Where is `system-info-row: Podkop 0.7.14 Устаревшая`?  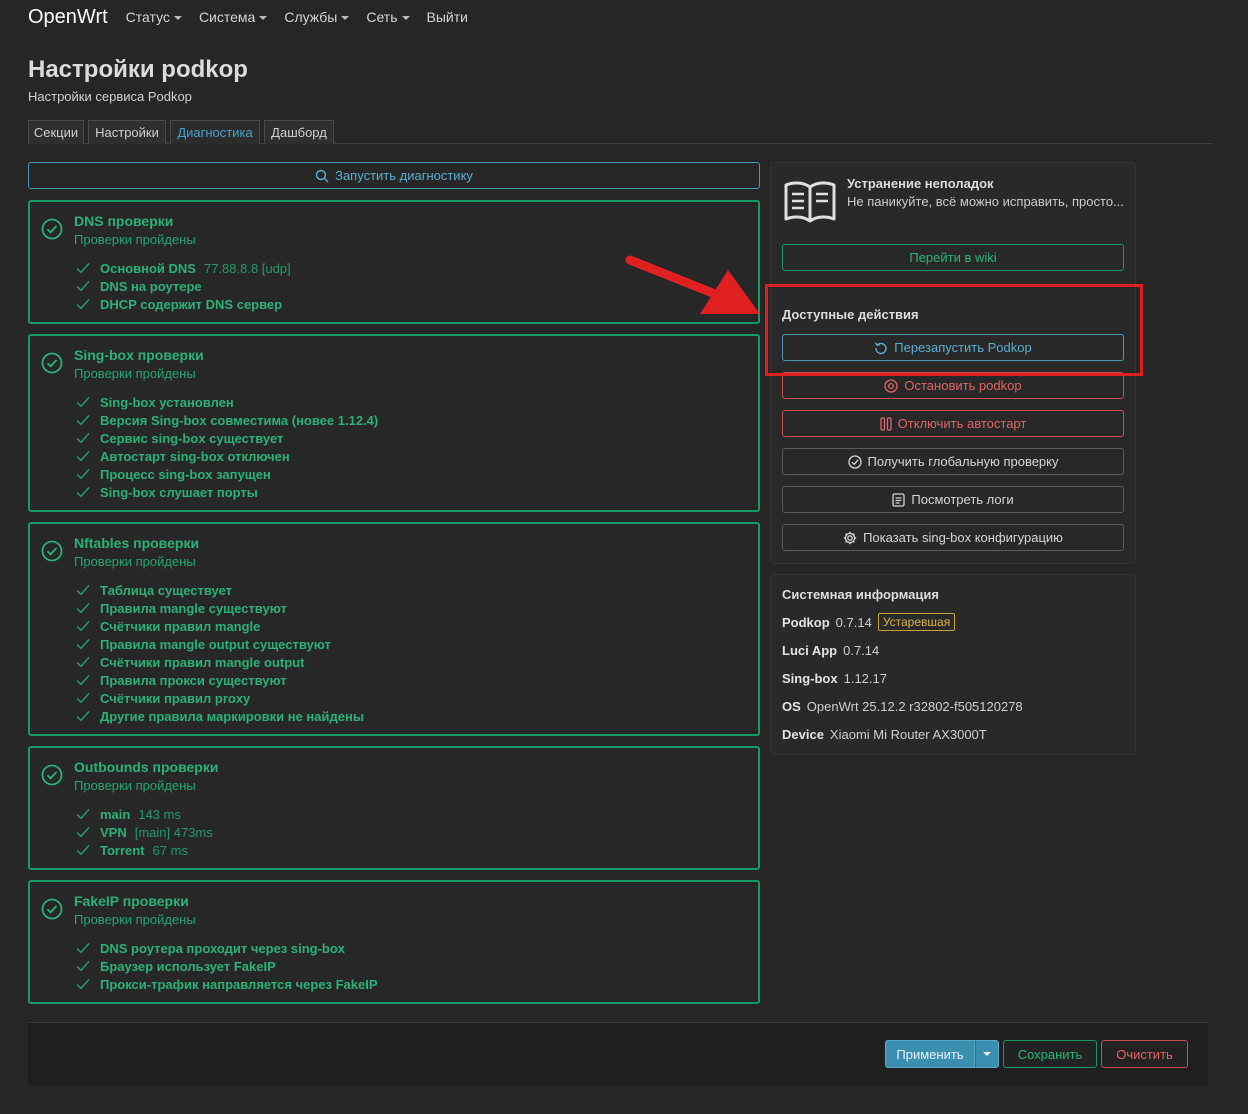 system-info-row: Podkop 0.7.14 Устаревшая is located at coordinates (869, 622).